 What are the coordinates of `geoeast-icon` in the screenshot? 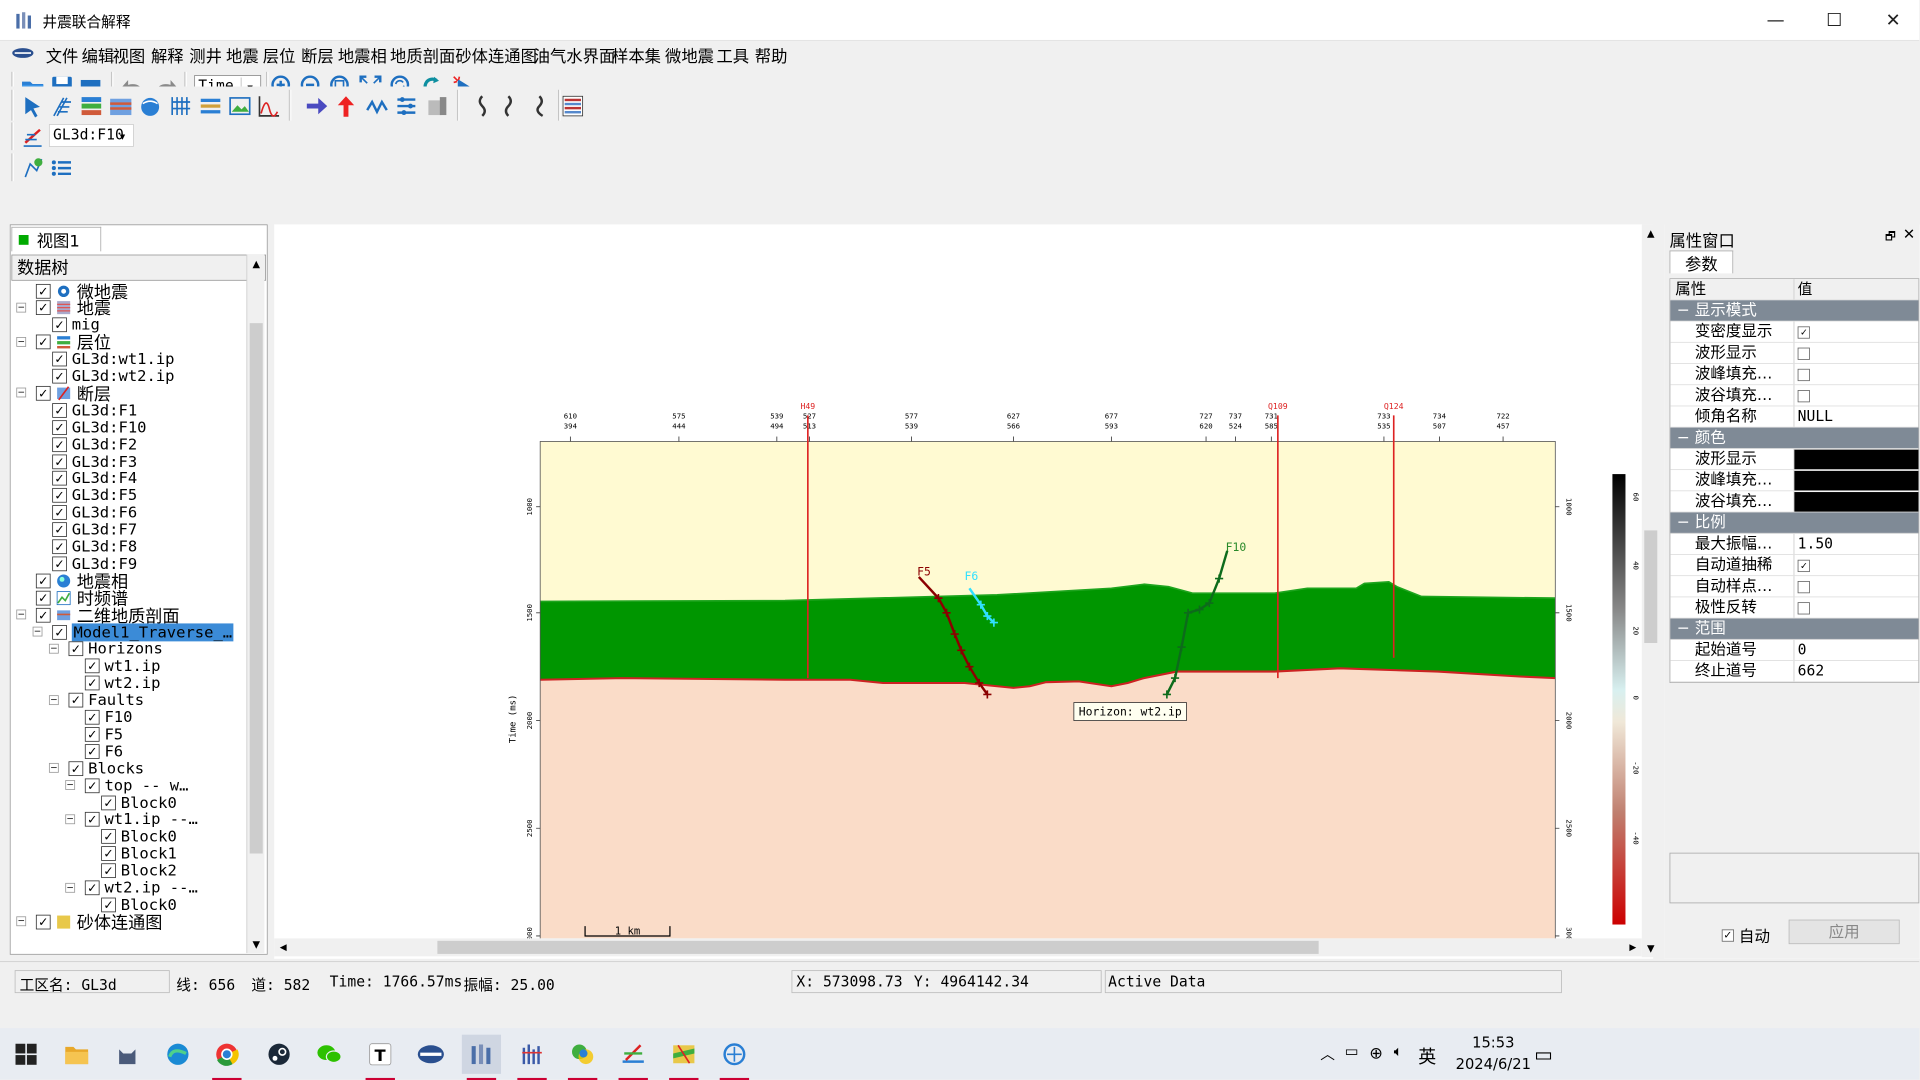 It's located at (430, 1054).